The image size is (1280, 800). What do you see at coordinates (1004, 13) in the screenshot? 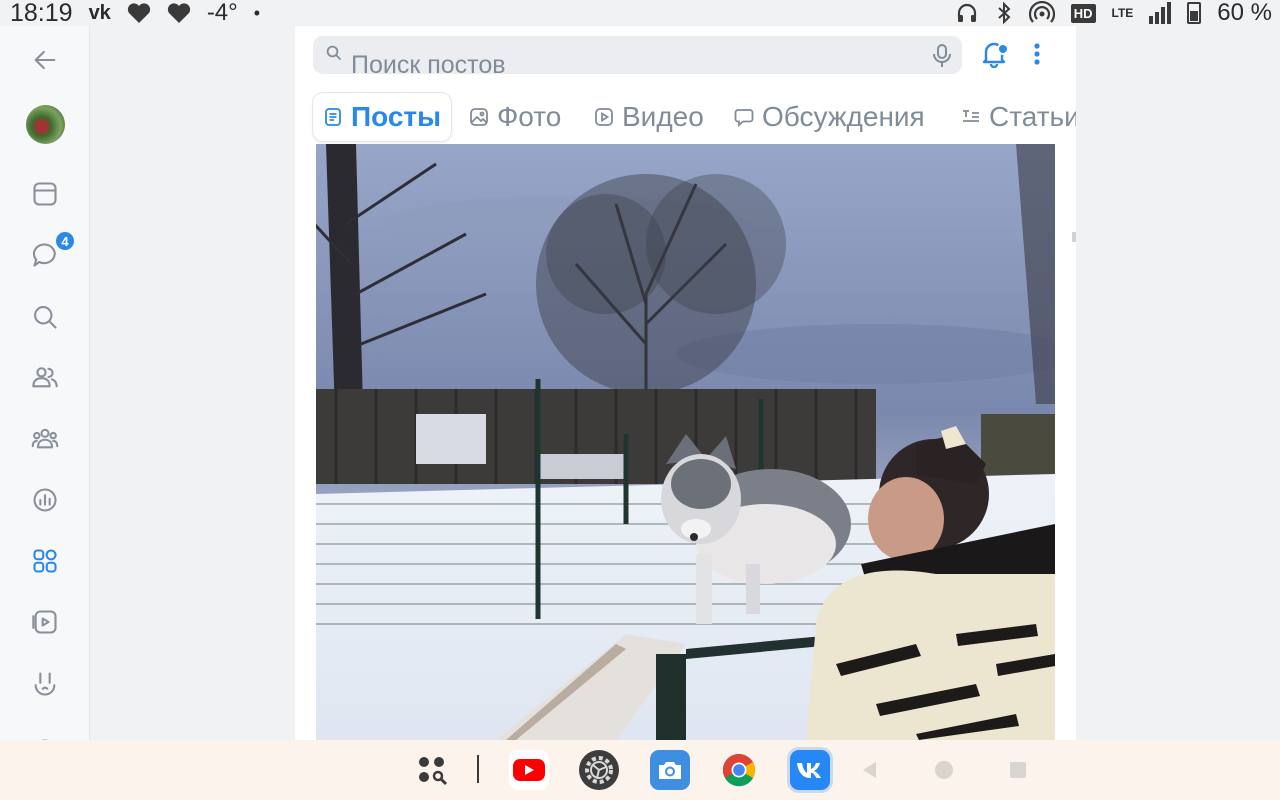
I see `bluetooth-icon` at bounding box center [1004, 13].